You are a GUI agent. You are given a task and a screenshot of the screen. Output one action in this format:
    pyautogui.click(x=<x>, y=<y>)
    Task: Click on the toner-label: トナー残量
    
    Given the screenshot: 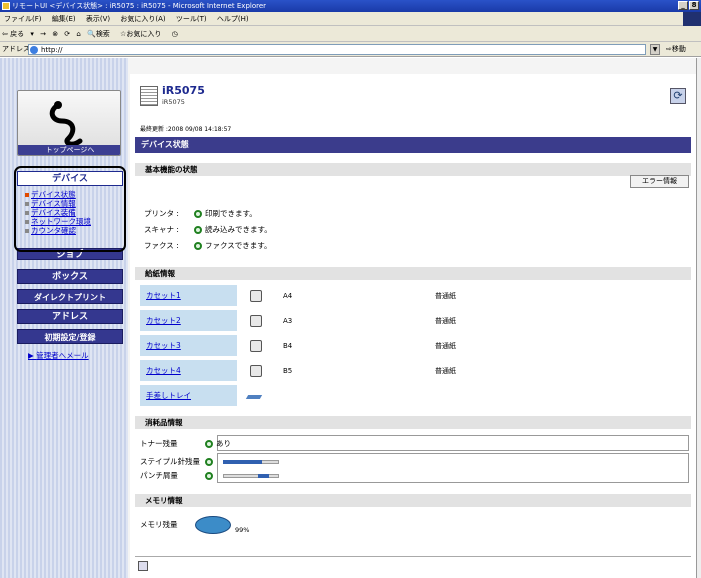 What is the action you would take?
    pyautogui.click(x=159, y=443)
    